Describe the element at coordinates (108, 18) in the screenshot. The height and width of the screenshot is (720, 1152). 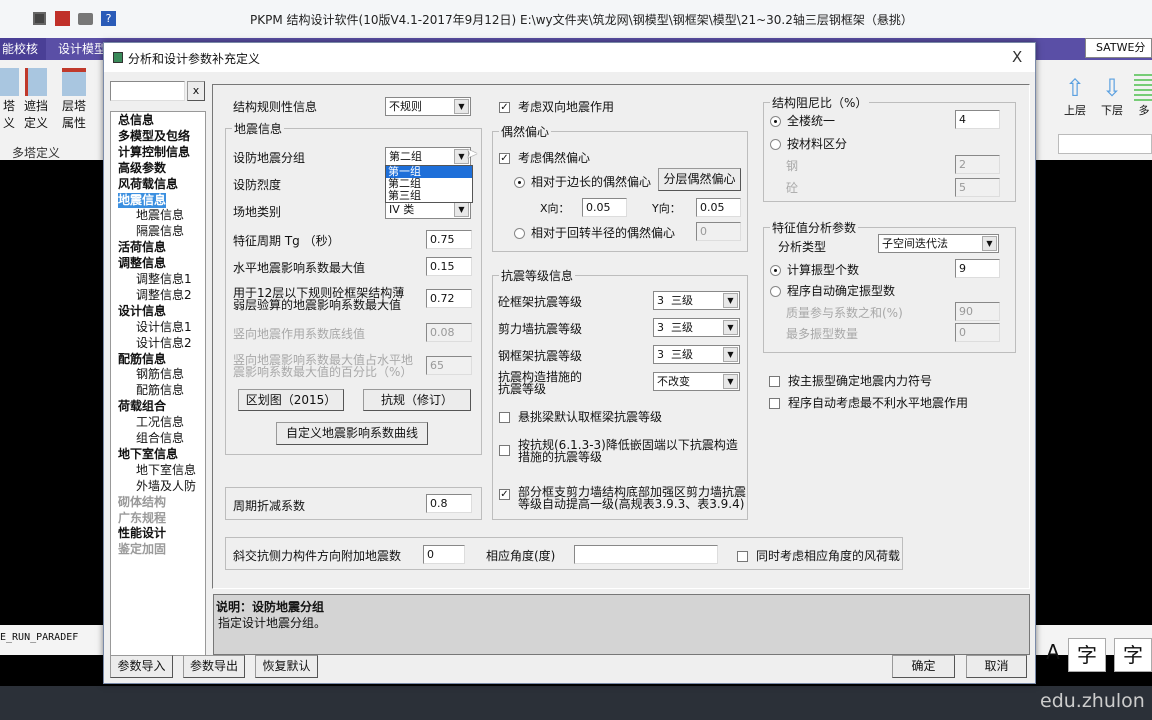
I see `help-icon: ?` at that location.